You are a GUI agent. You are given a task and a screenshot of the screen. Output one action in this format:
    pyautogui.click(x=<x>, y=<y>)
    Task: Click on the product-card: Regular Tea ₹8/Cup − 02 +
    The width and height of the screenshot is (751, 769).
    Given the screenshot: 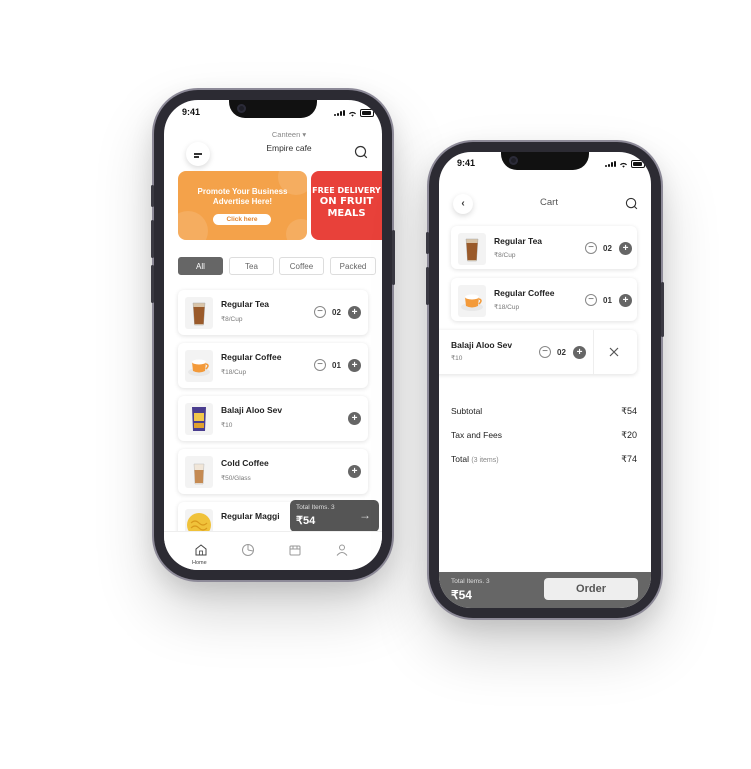 What is the action you would take?
    pyautogui.click(x=273, y=312)
    